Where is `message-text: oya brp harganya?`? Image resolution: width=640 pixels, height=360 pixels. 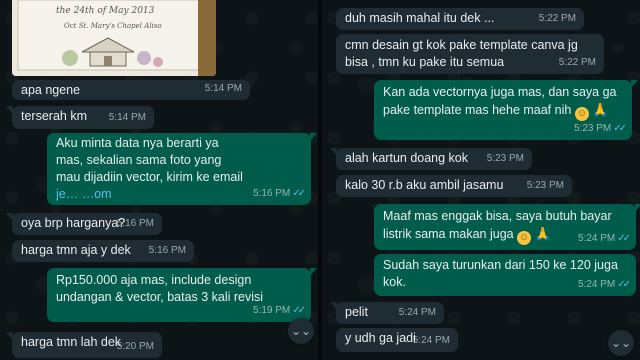 message-text: oya brp harganya? is located at coordinates (73, 223).